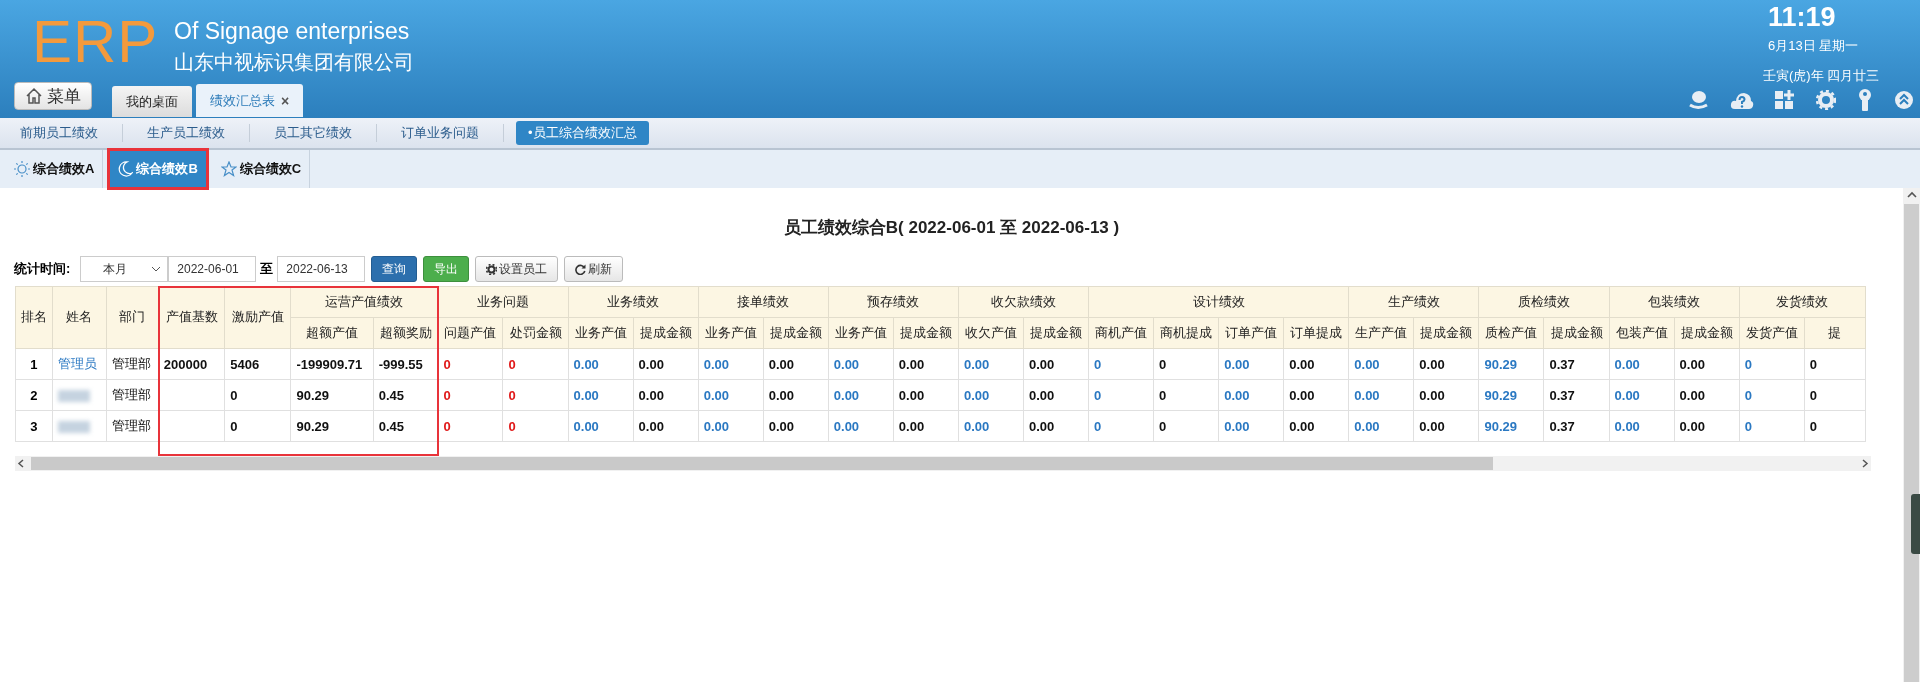 This screenshot has width=1920, height=683. What do you see at coordinates (582, 133) in the screenshot?
I see `nav-tab: •员工综合绩效汇总` at bounding box center [582, 133].